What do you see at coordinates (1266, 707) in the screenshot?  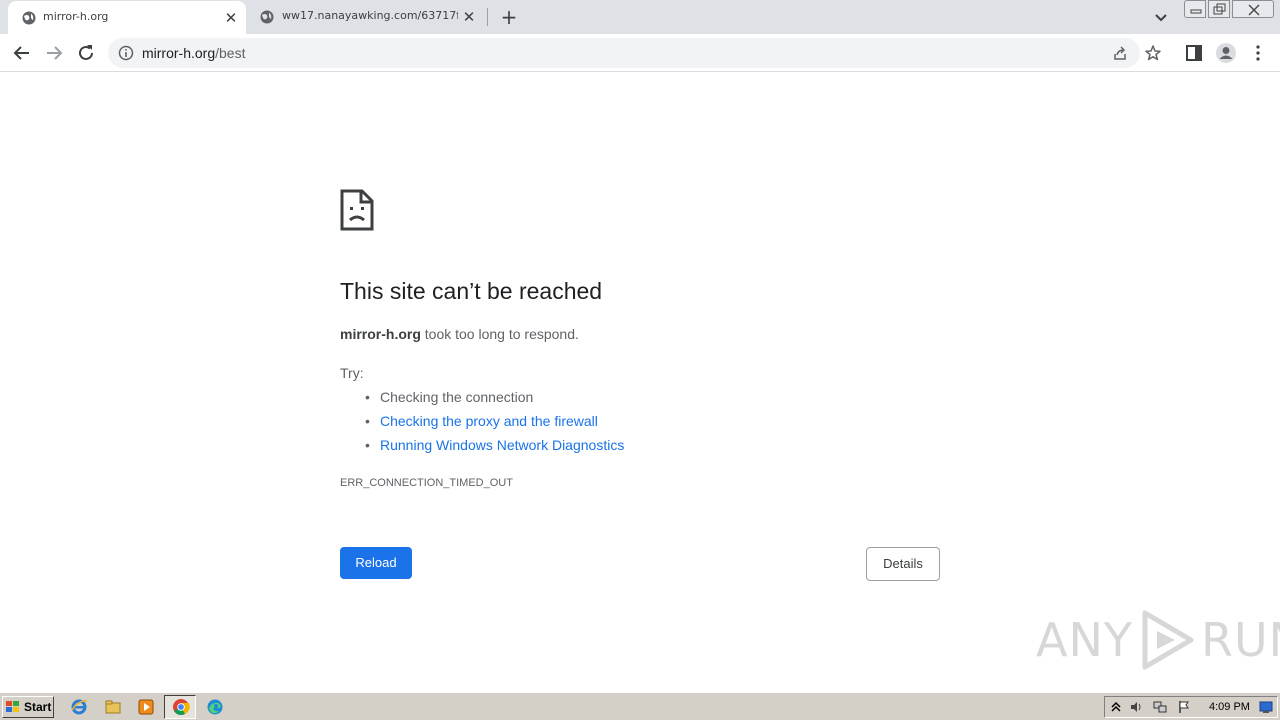 I see `show-desktop-icon` at bounding box center [1266, 707].